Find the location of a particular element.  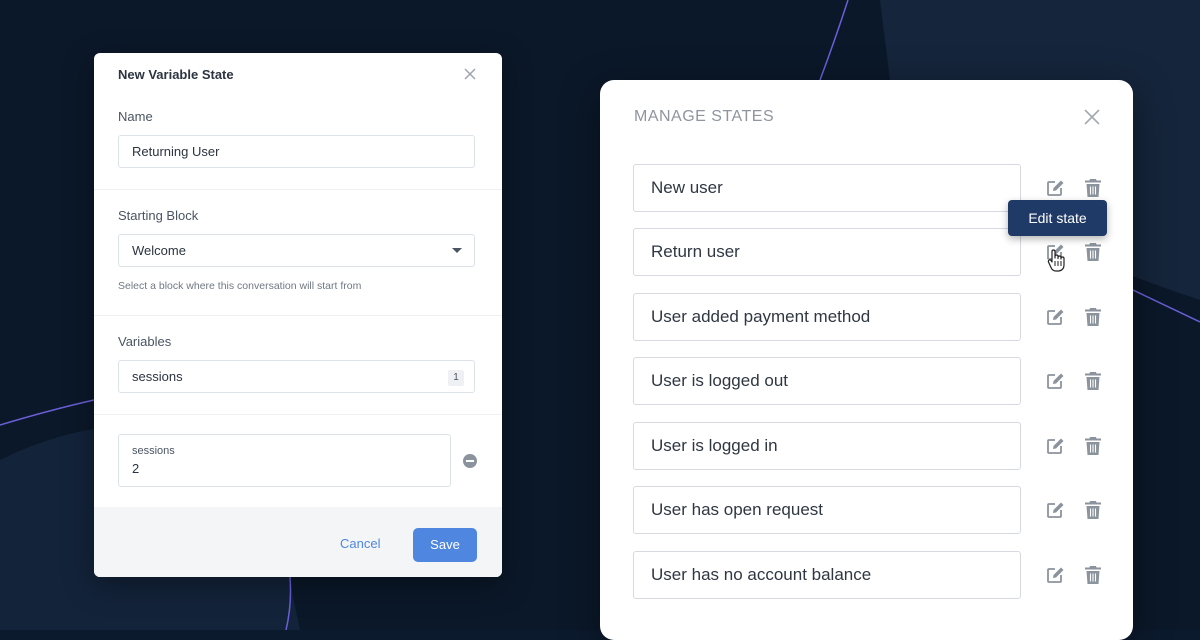

state-row: User added payment method is located at coordinates (868, 317).